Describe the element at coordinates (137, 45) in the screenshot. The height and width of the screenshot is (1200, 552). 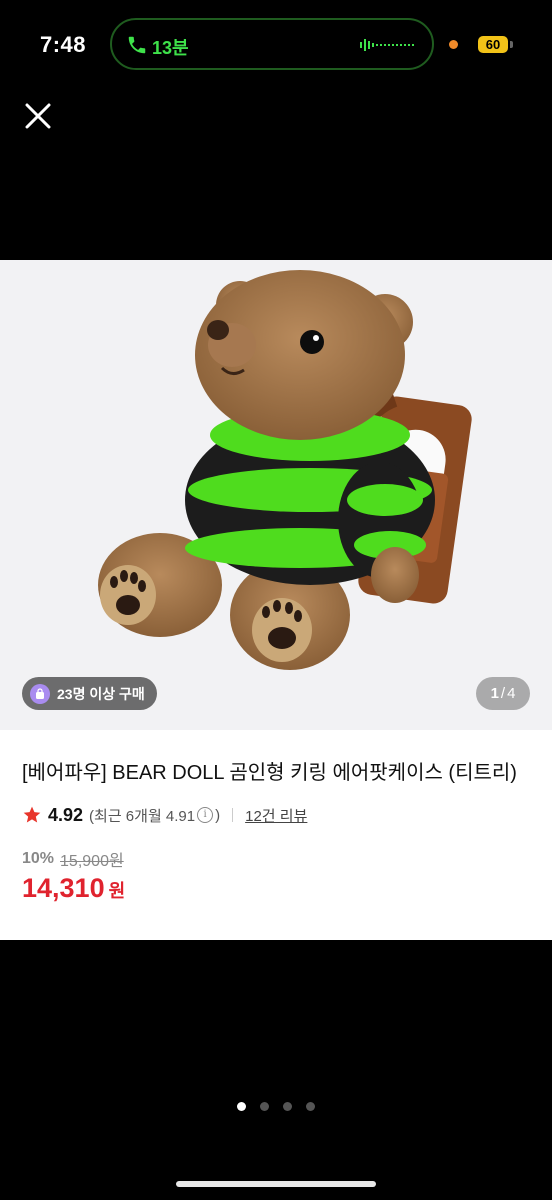
I see `phone-icon` at that location.